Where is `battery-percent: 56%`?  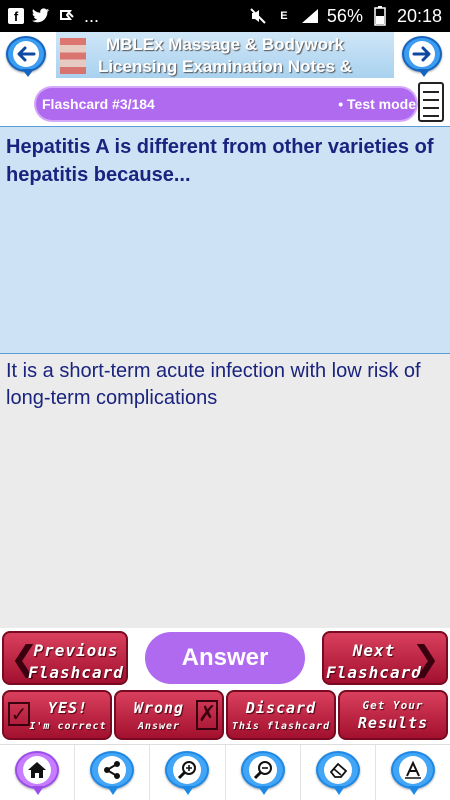
battery-percent: 56% is located at coordinates (344, 15).